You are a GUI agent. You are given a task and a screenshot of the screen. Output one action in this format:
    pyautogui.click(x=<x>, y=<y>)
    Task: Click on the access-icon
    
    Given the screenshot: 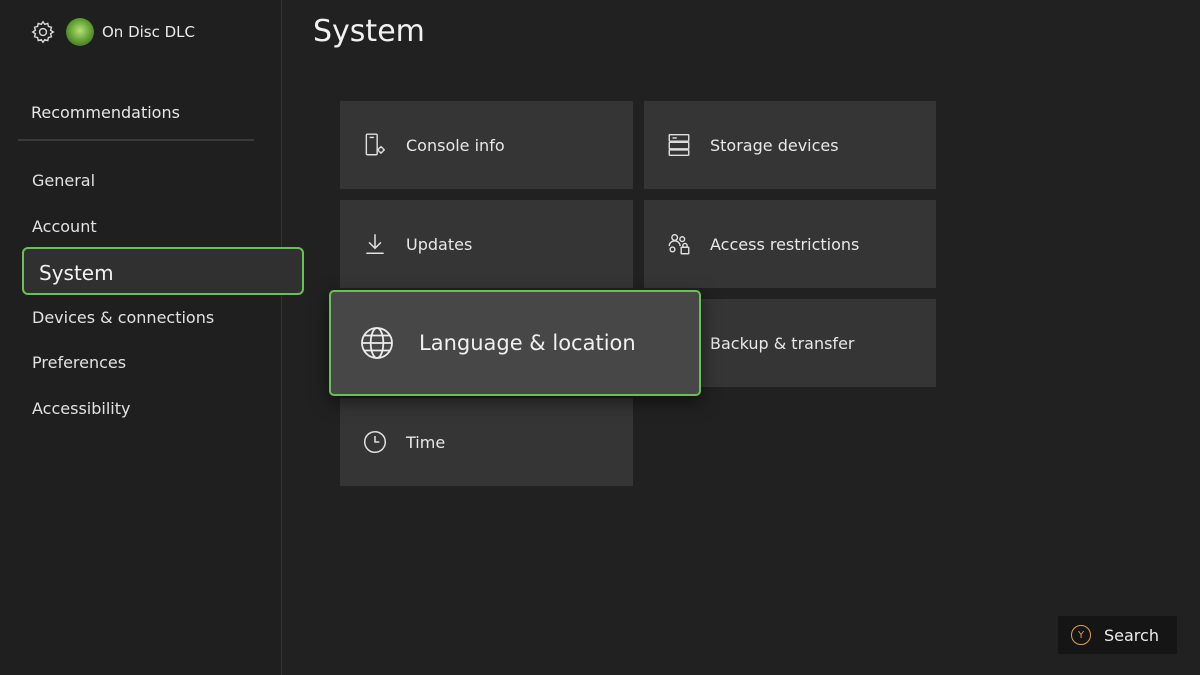 What is the action you would take?
    pyautogui.click(x=679, y=244)
    